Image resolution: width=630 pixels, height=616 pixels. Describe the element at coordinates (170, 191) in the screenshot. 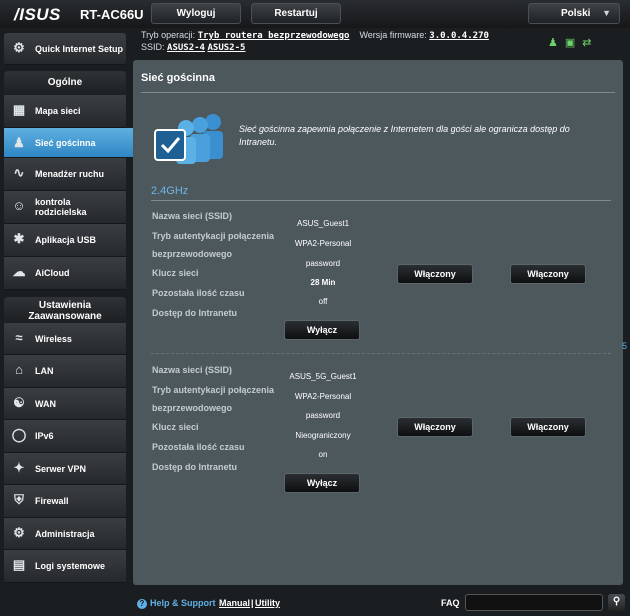

I see `band-label: 2.4GHz` at that location.